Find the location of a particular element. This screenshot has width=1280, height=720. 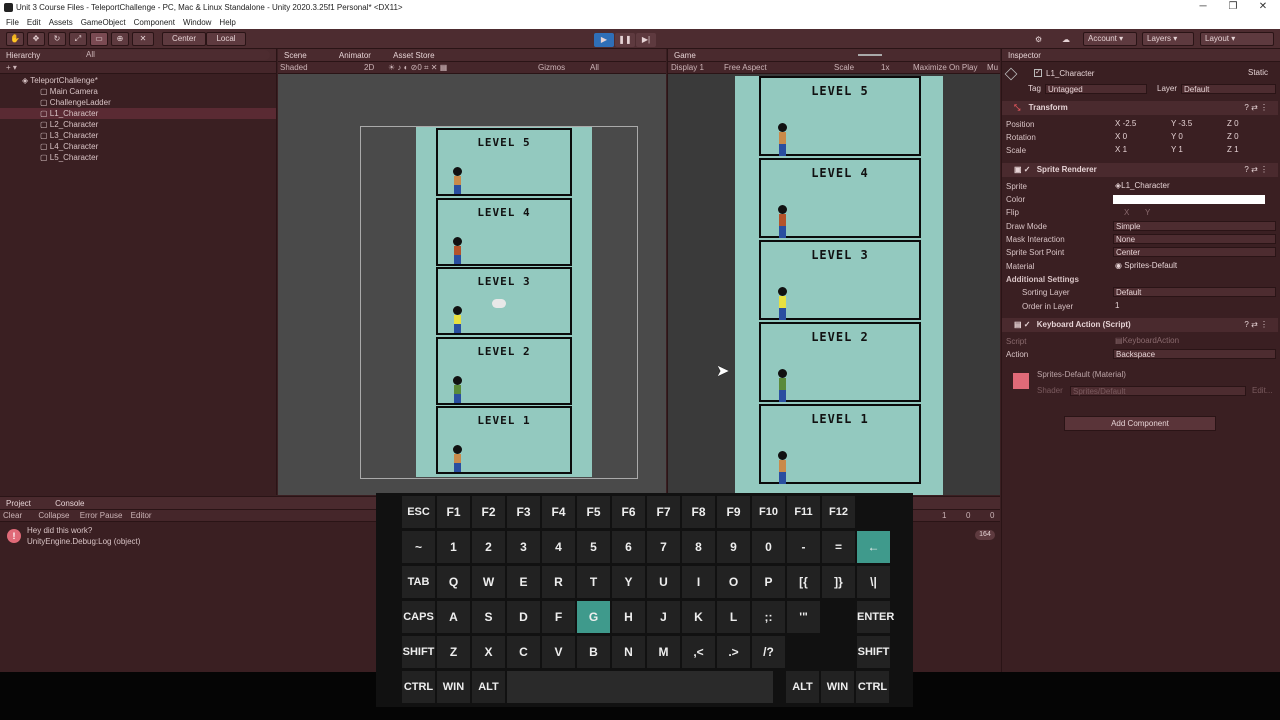

material-field: ◉ Sprites-Default is located at coordinates (1194, 266).